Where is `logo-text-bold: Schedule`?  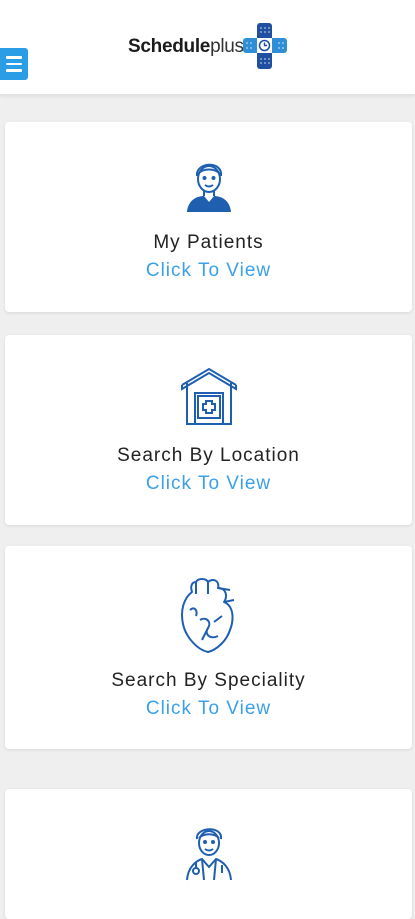
logo-text-bold: Schedule is located at coordinates (169, 46).